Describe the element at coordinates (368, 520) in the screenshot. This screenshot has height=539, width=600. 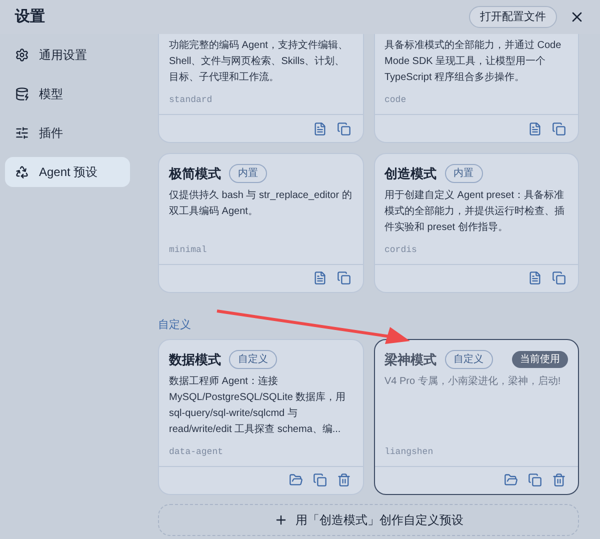
I see `add-preset-button: 用「创造模式」创作自定义预设` at that location.